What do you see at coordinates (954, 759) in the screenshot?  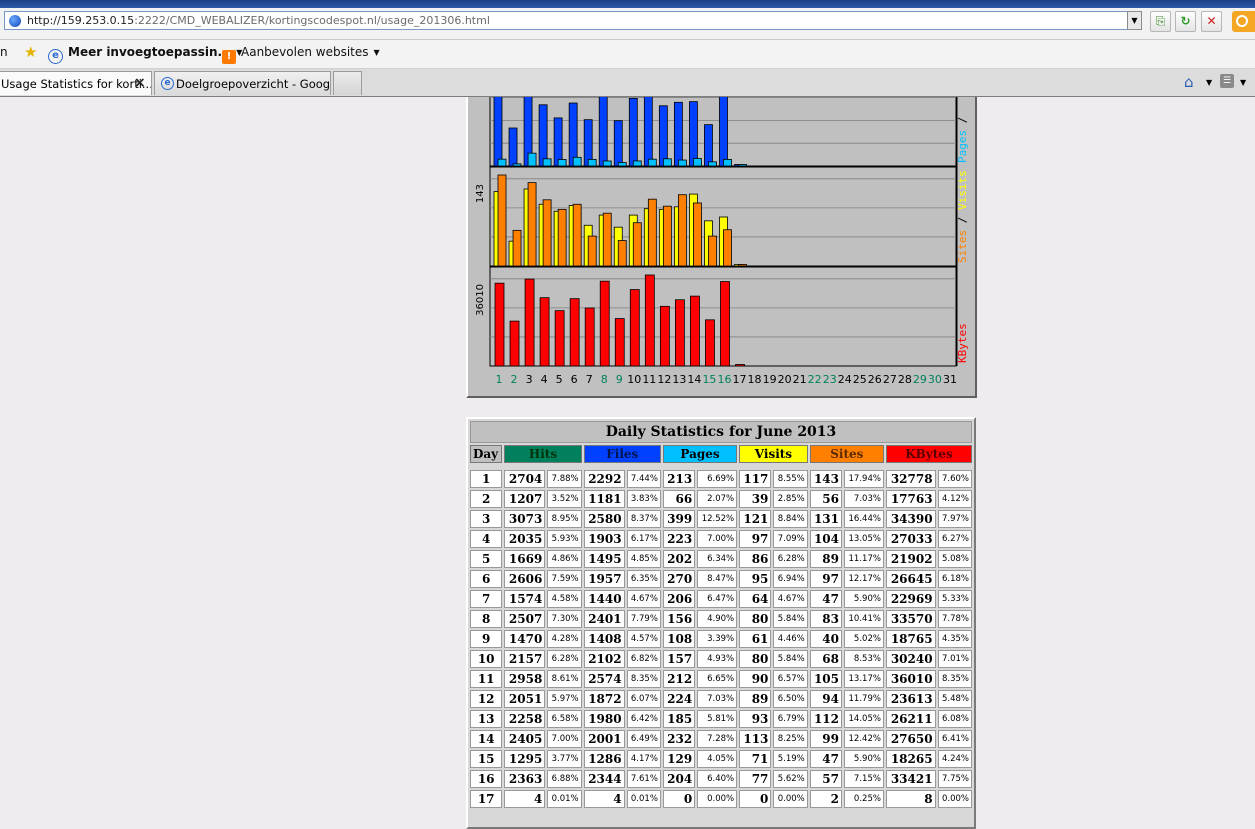 I see `percent-cell: 4.24%` at bounding box center [954, 759].